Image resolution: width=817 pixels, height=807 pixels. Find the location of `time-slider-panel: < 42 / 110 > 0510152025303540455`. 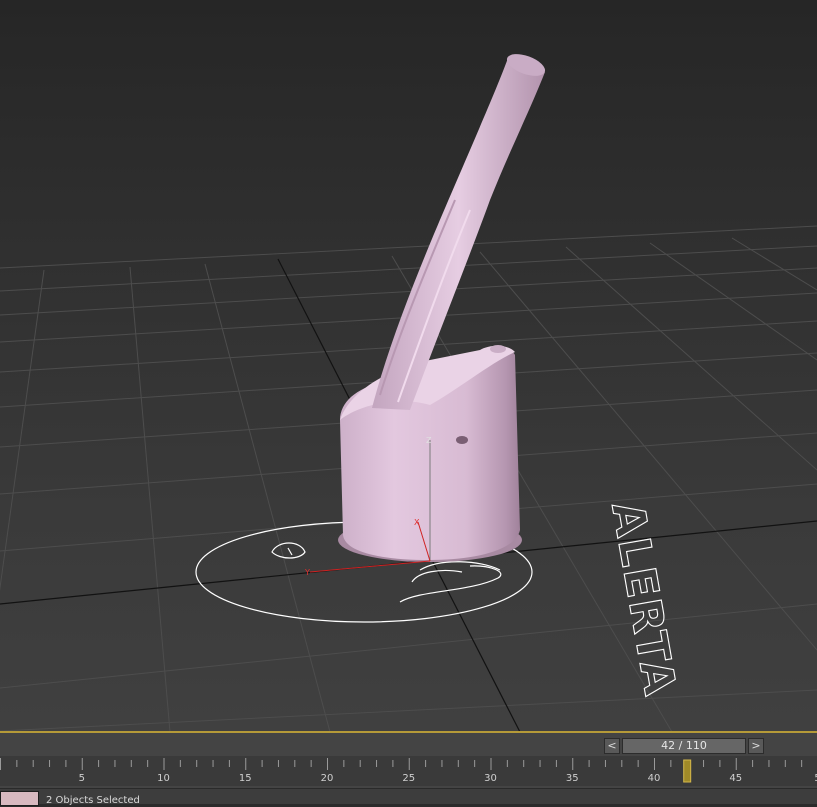

time-slider-panel: < 42 / 110 > 0510152025303540455 is located at coordinates (408, 760).